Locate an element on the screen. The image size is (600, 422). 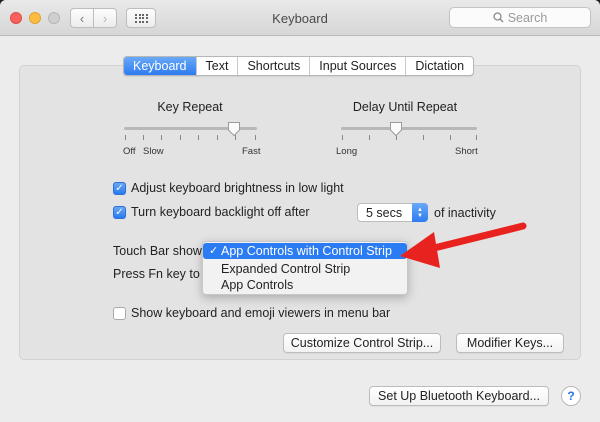
key-repeat-slow-label: Slow is located at coordinates (153, 151).